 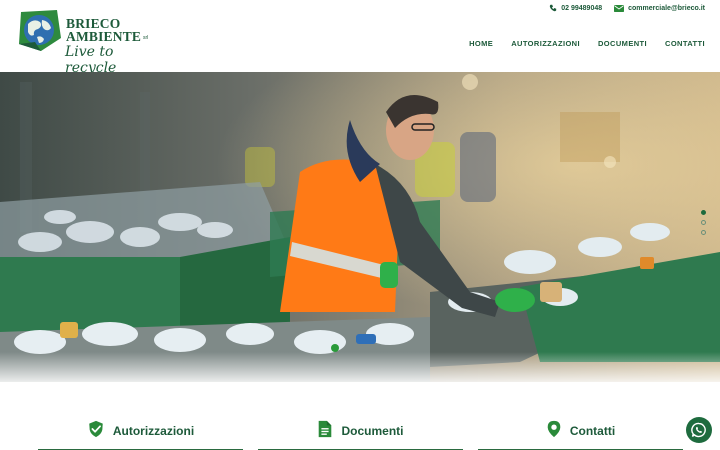 I want to click on card-label: Contatti, so click(x=592, y=431).